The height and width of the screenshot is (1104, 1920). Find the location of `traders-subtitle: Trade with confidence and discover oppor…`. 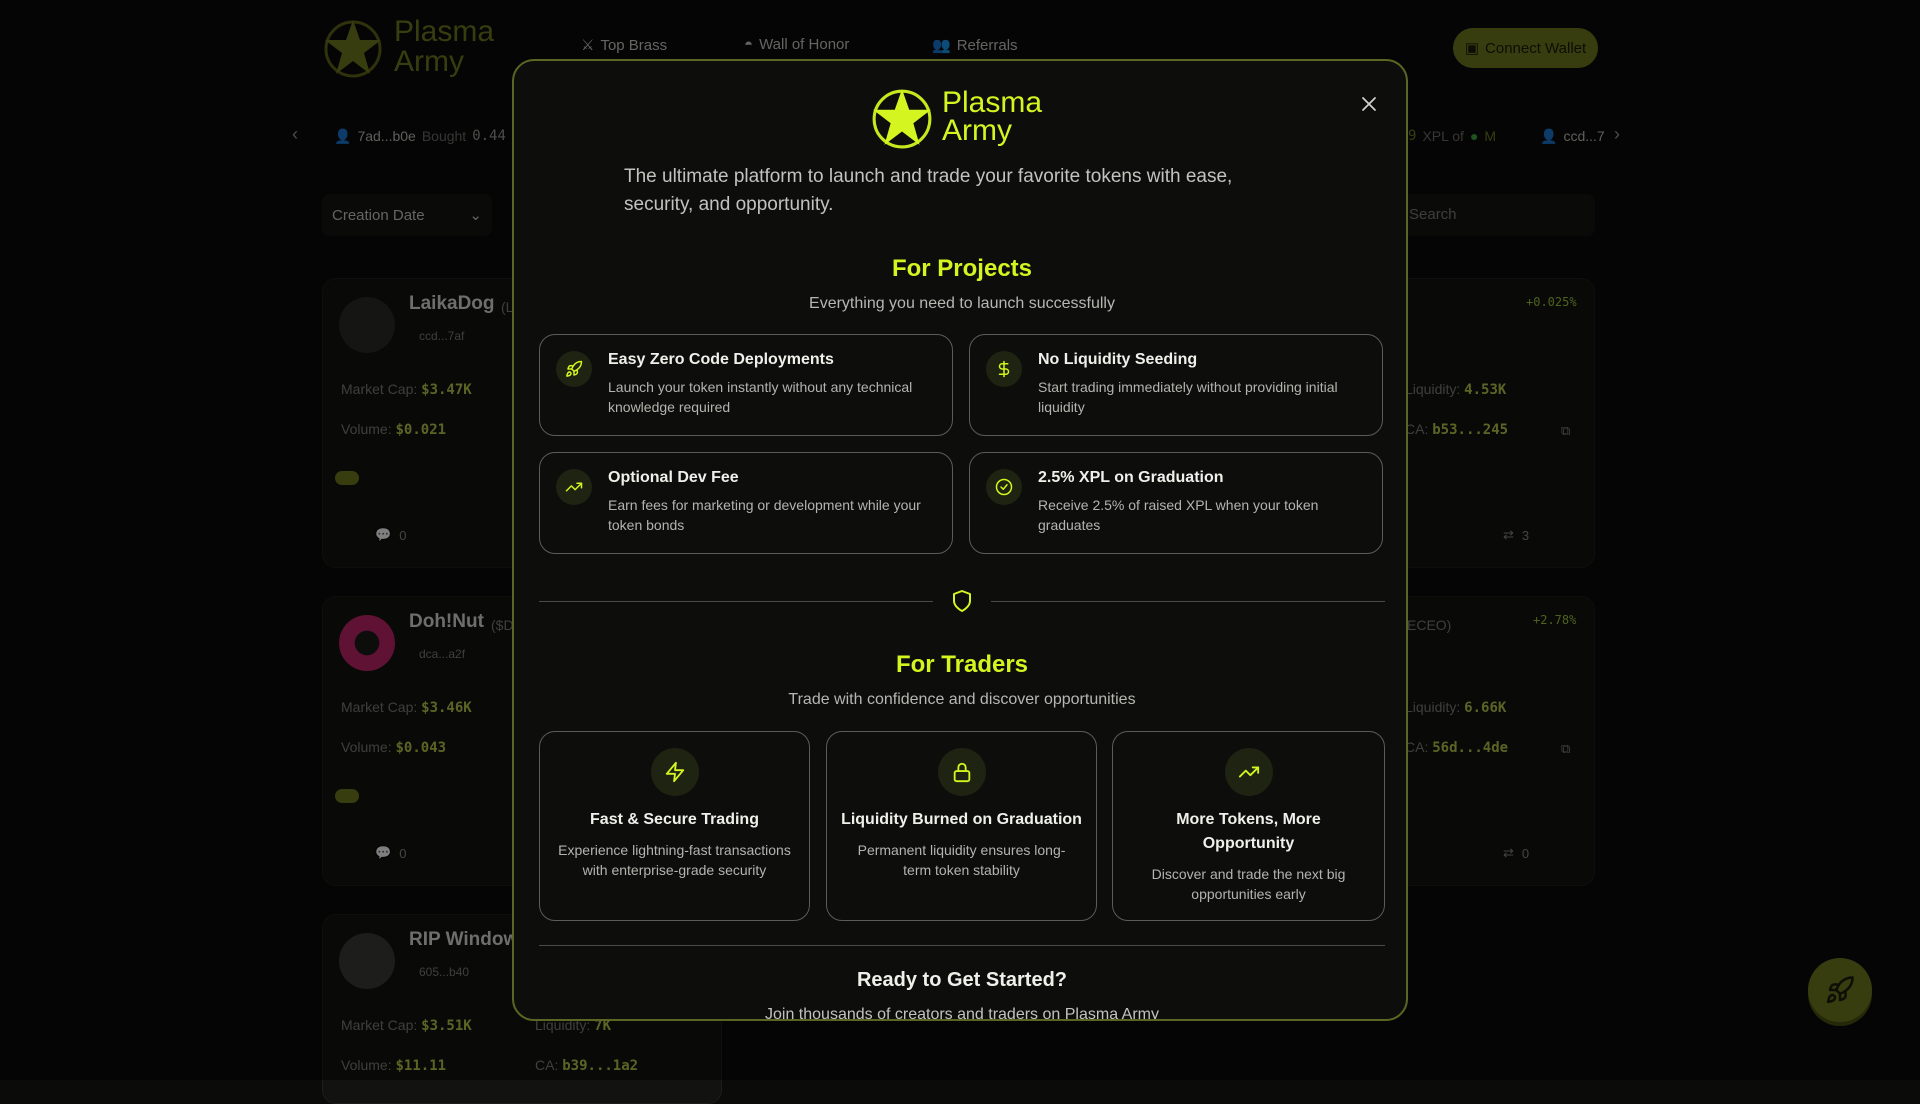

traders-subtitle: Trade with confidence and discover oppor… is located at coordinates (961, 700).